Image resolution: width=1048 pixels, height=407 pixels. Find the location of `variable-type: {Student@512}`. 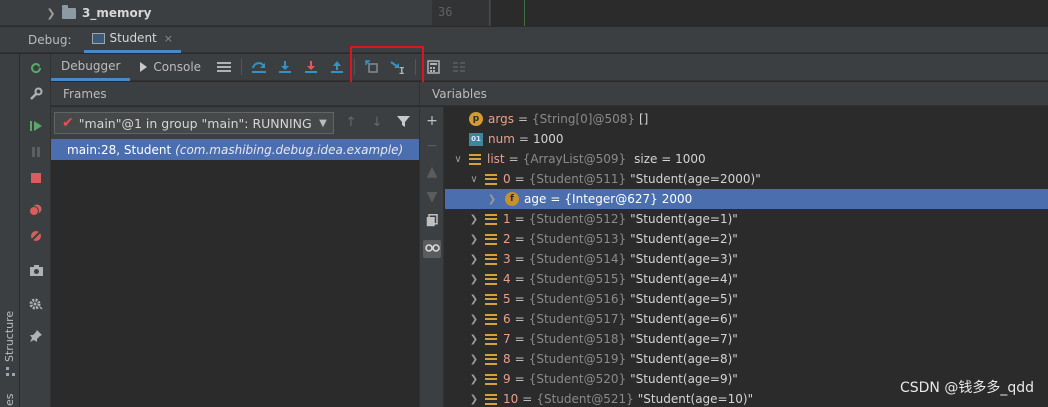

variable-type: {Student@512} is located at coordinates (577, 219).